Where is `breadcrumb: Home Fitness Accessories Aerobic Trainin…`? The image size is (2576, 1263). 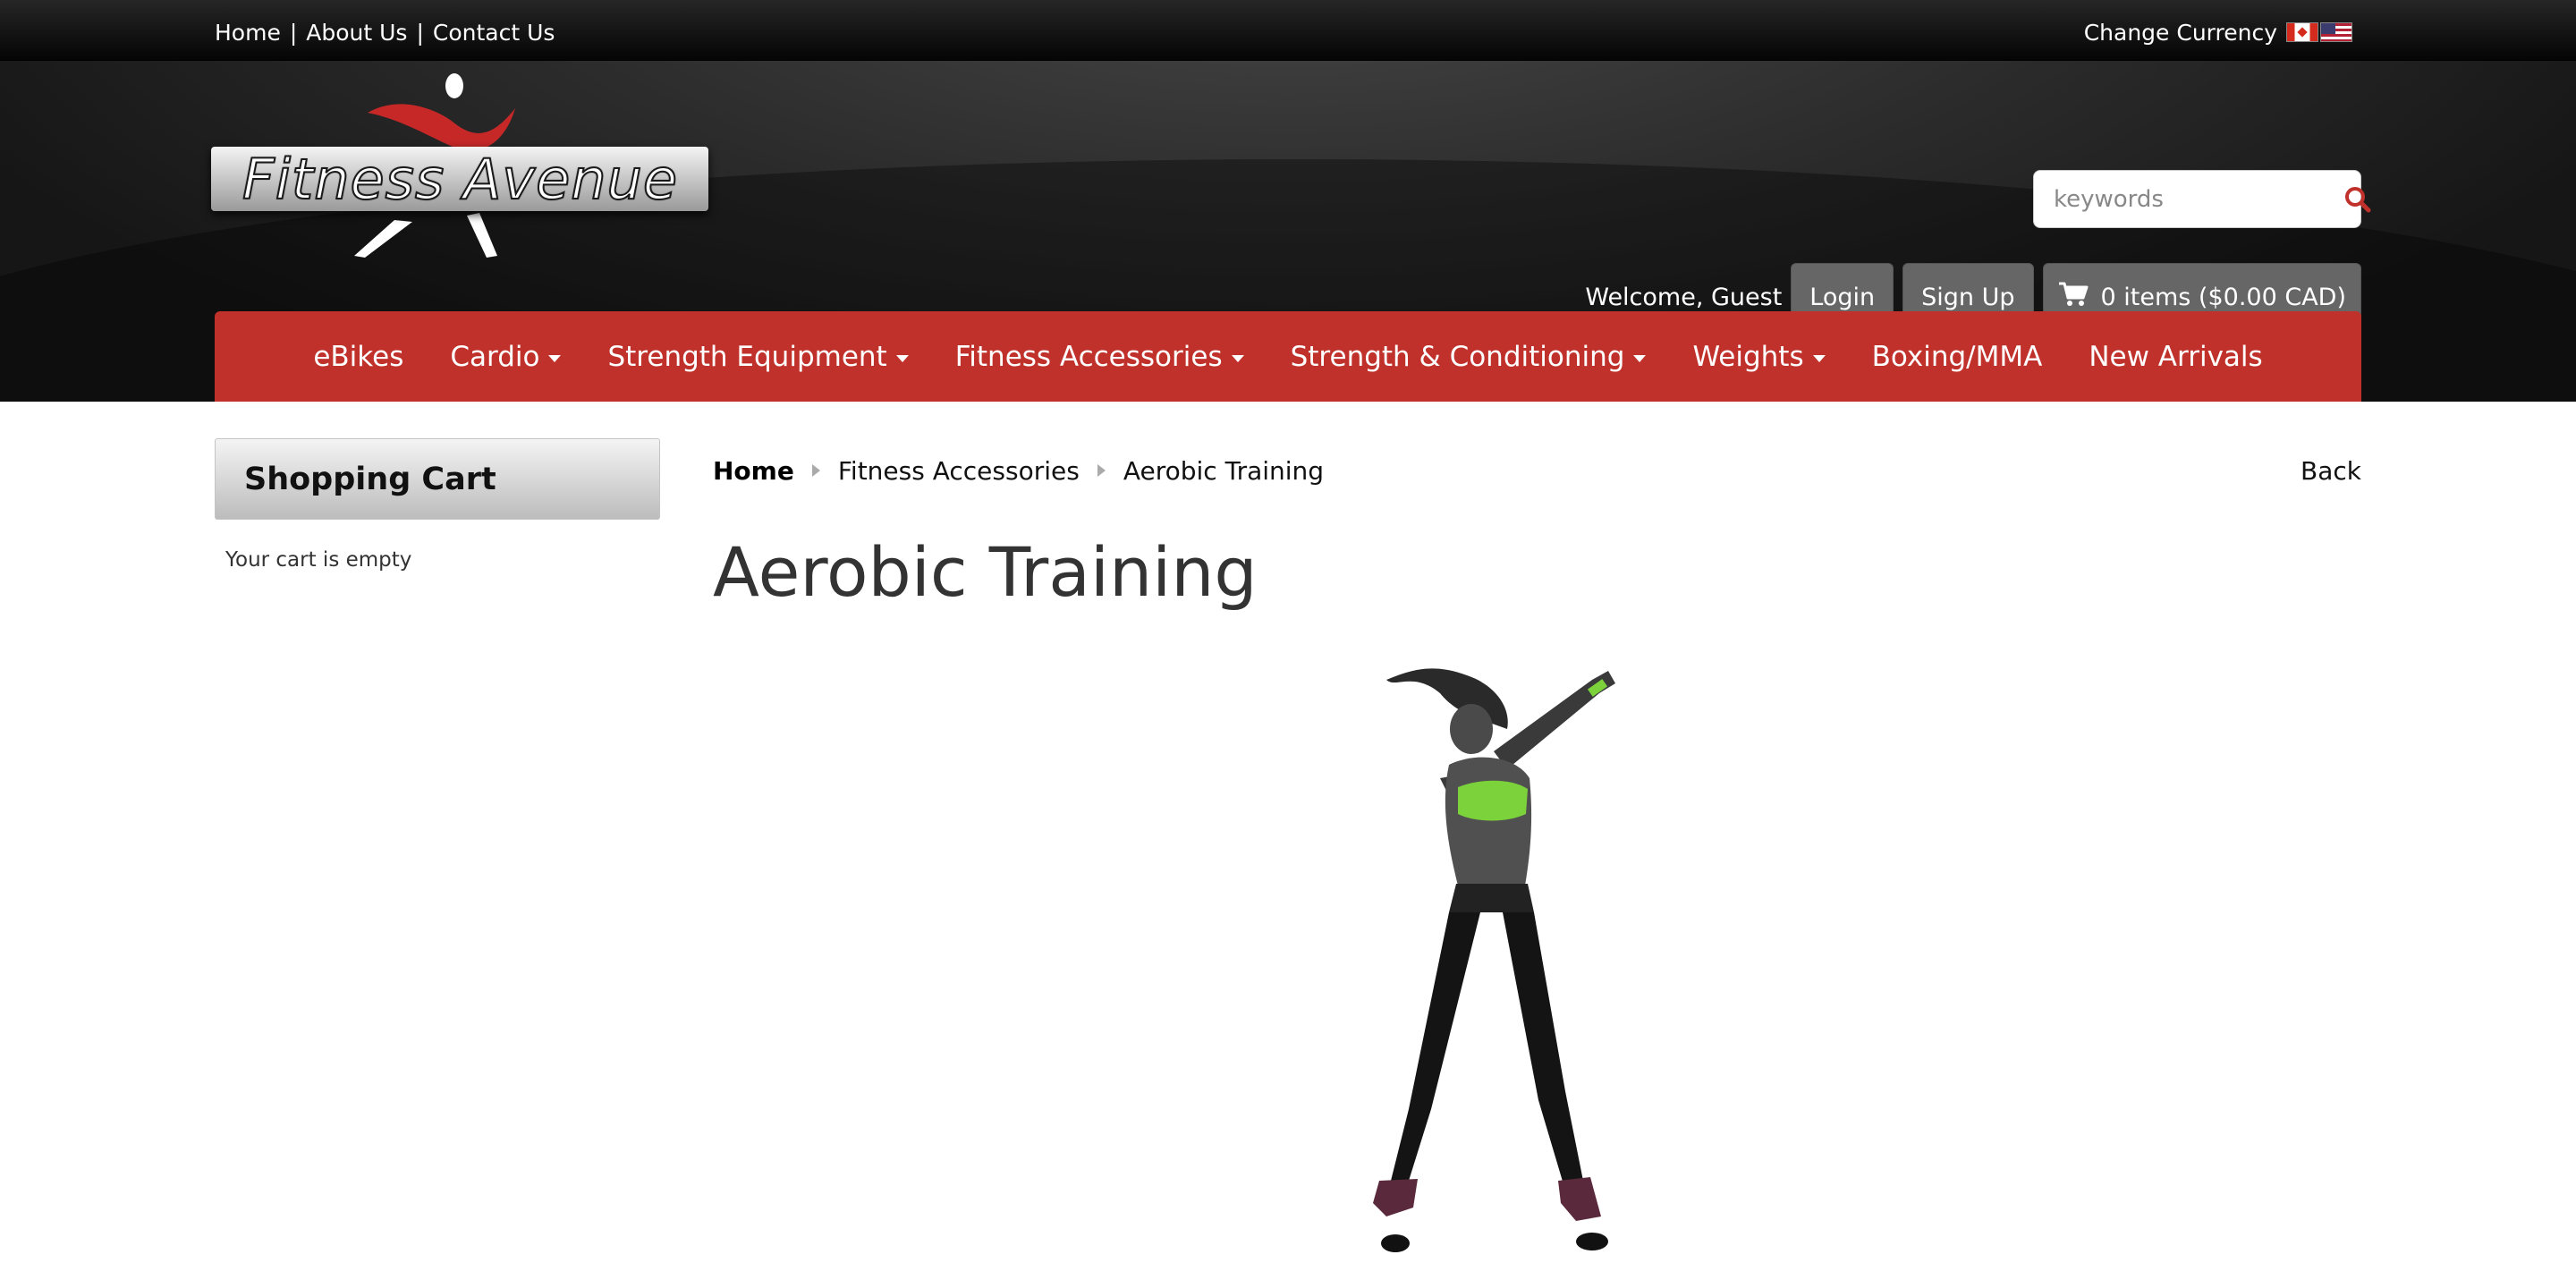 breadcrumb: Home Fitness Accessories Aerobic Trainin… is located at coordinates (1018, 470).